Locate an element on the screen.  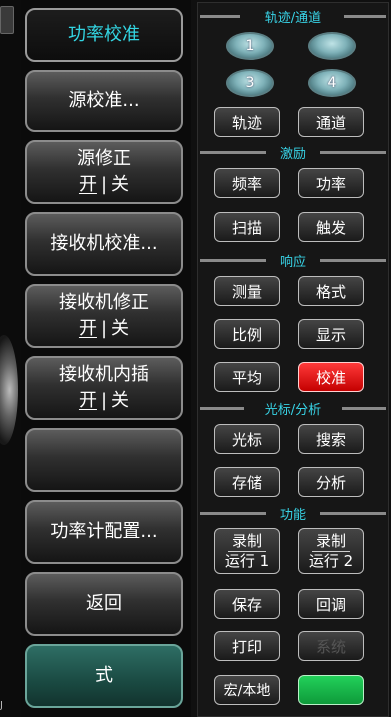
macro-local-button: 宏/本地 is located at coordinates (247, 690).